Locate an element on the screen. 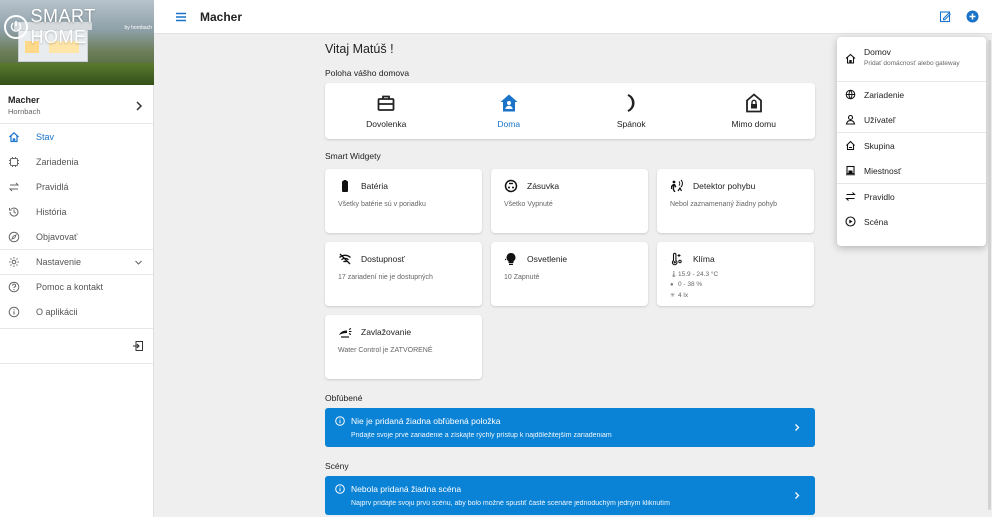 Image resolution: width=992 pixels, height=517 pixels. widgets-section-label: Smart Widgety is located at coordinates (353, 156).